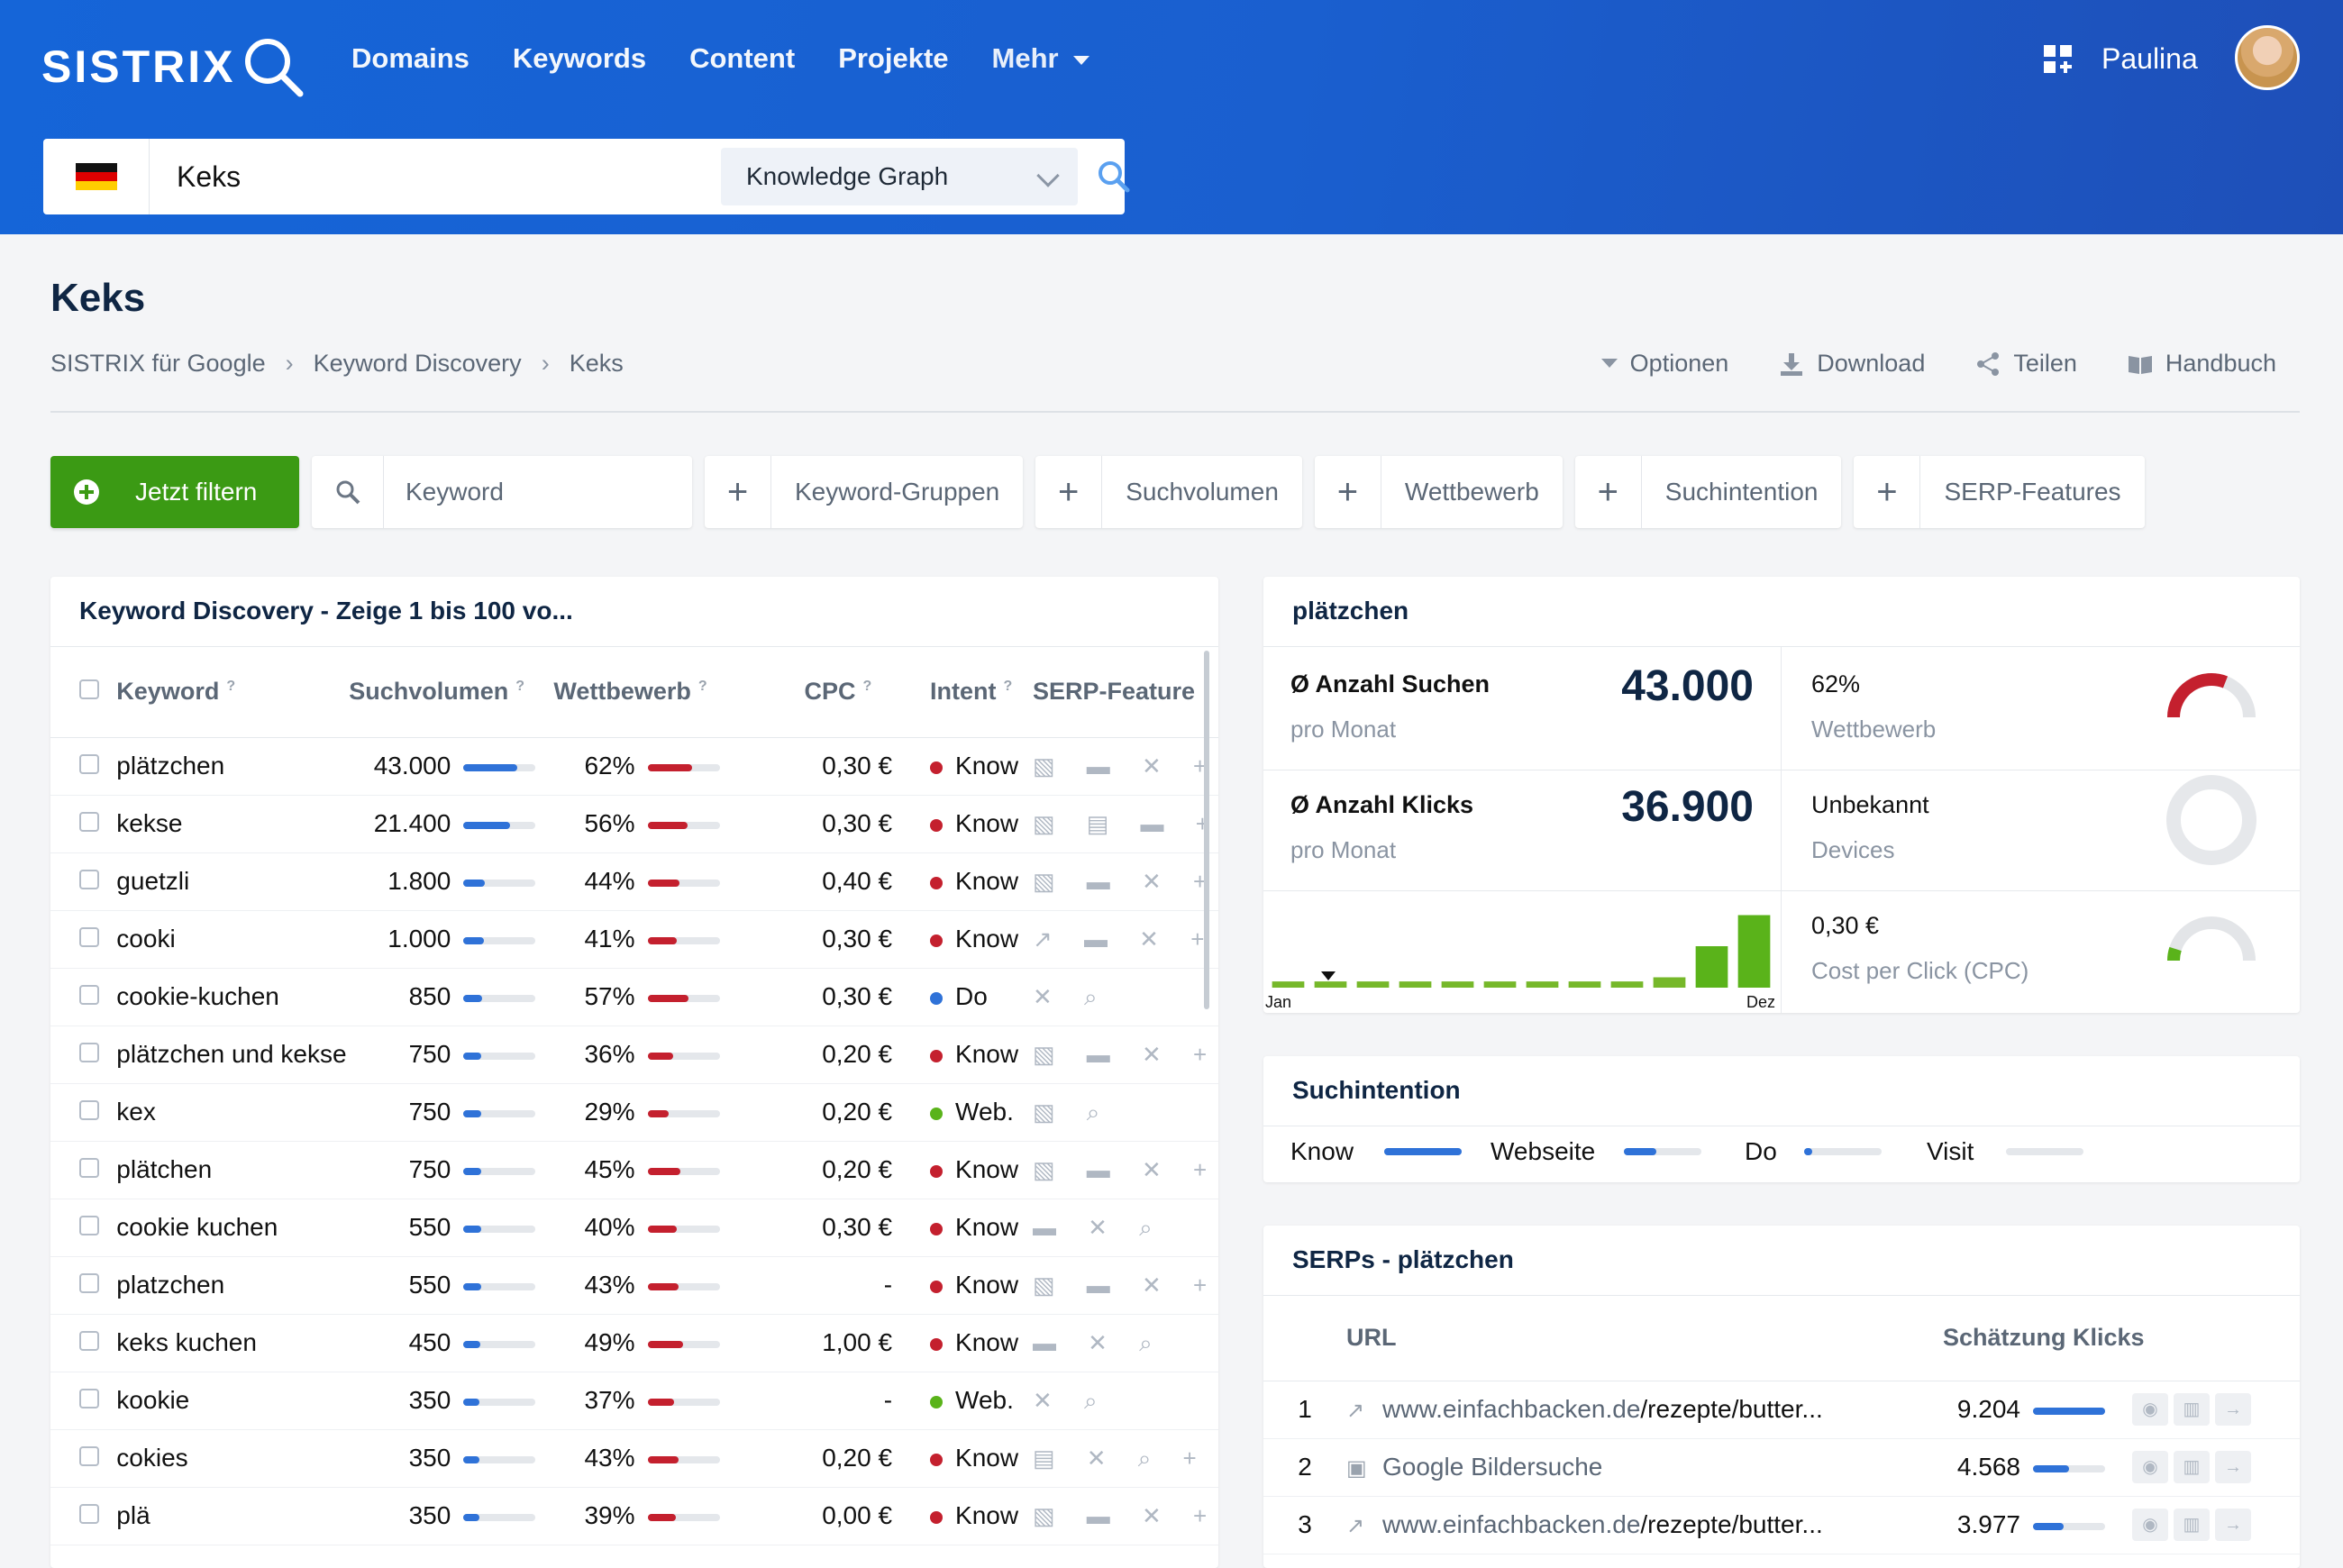  What do you see at coordinates (634, 766) in the screenshot?
I see `table-row: plätzchen 43.000 62% 0,30 € Know ▧ ▬ ✕ +` at bounding box center [634, 766].